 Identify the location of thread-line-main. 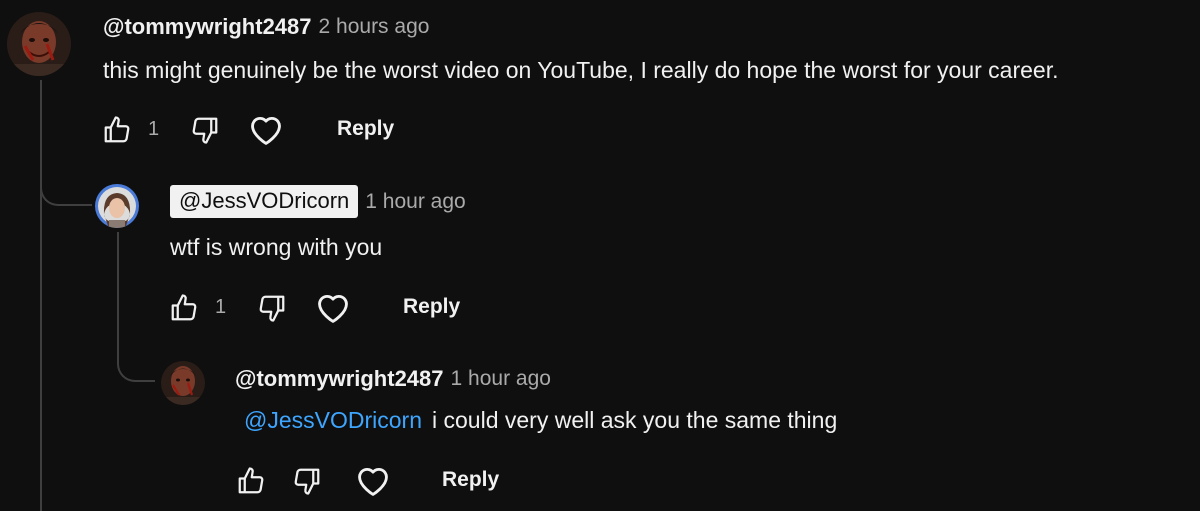
(41, 295).